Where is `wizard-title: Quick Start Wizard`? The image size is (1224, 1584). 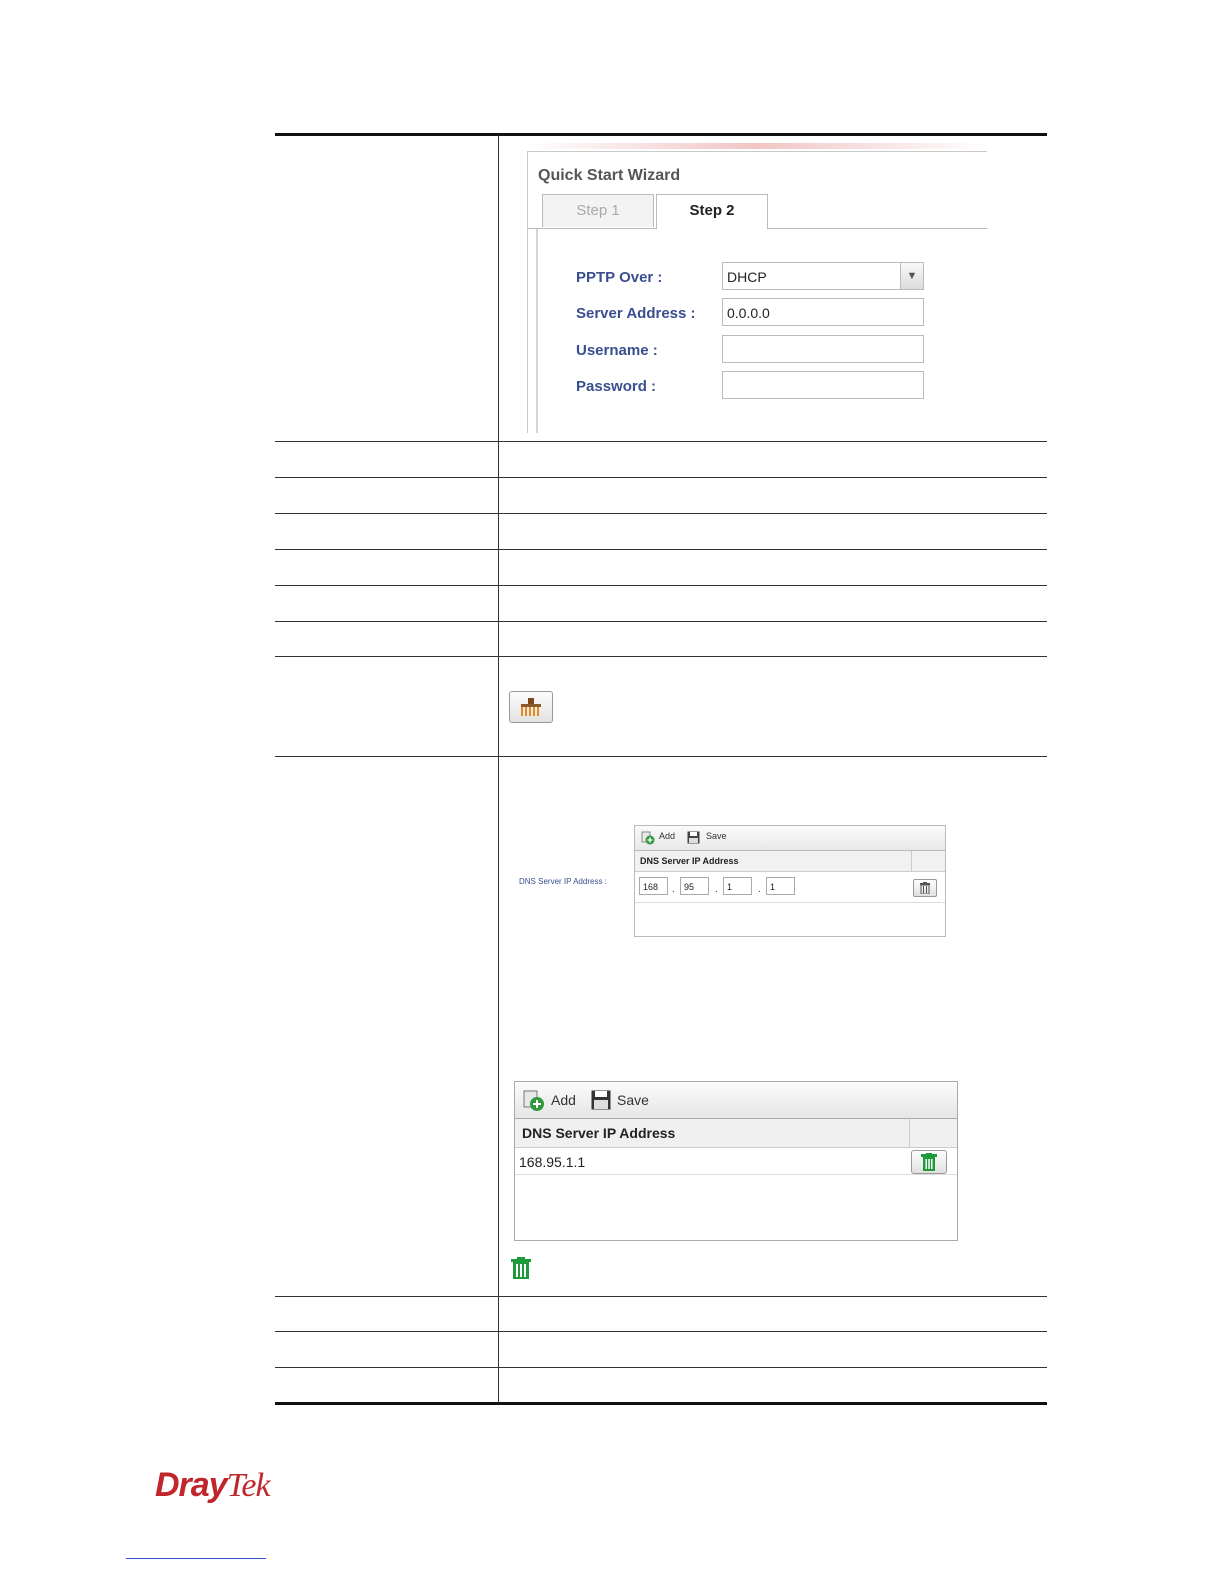
wizard-title: Quick Start Wizard is located at coordinates (609, 175).